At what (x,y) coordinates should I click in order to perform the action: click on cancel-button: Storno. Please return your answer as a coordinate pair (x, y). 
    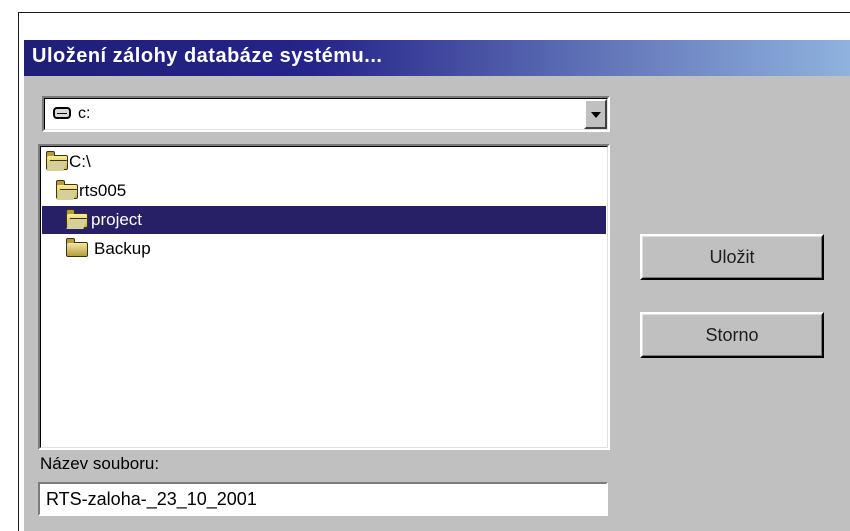
    Looking at the image, I should click on (732, 335).